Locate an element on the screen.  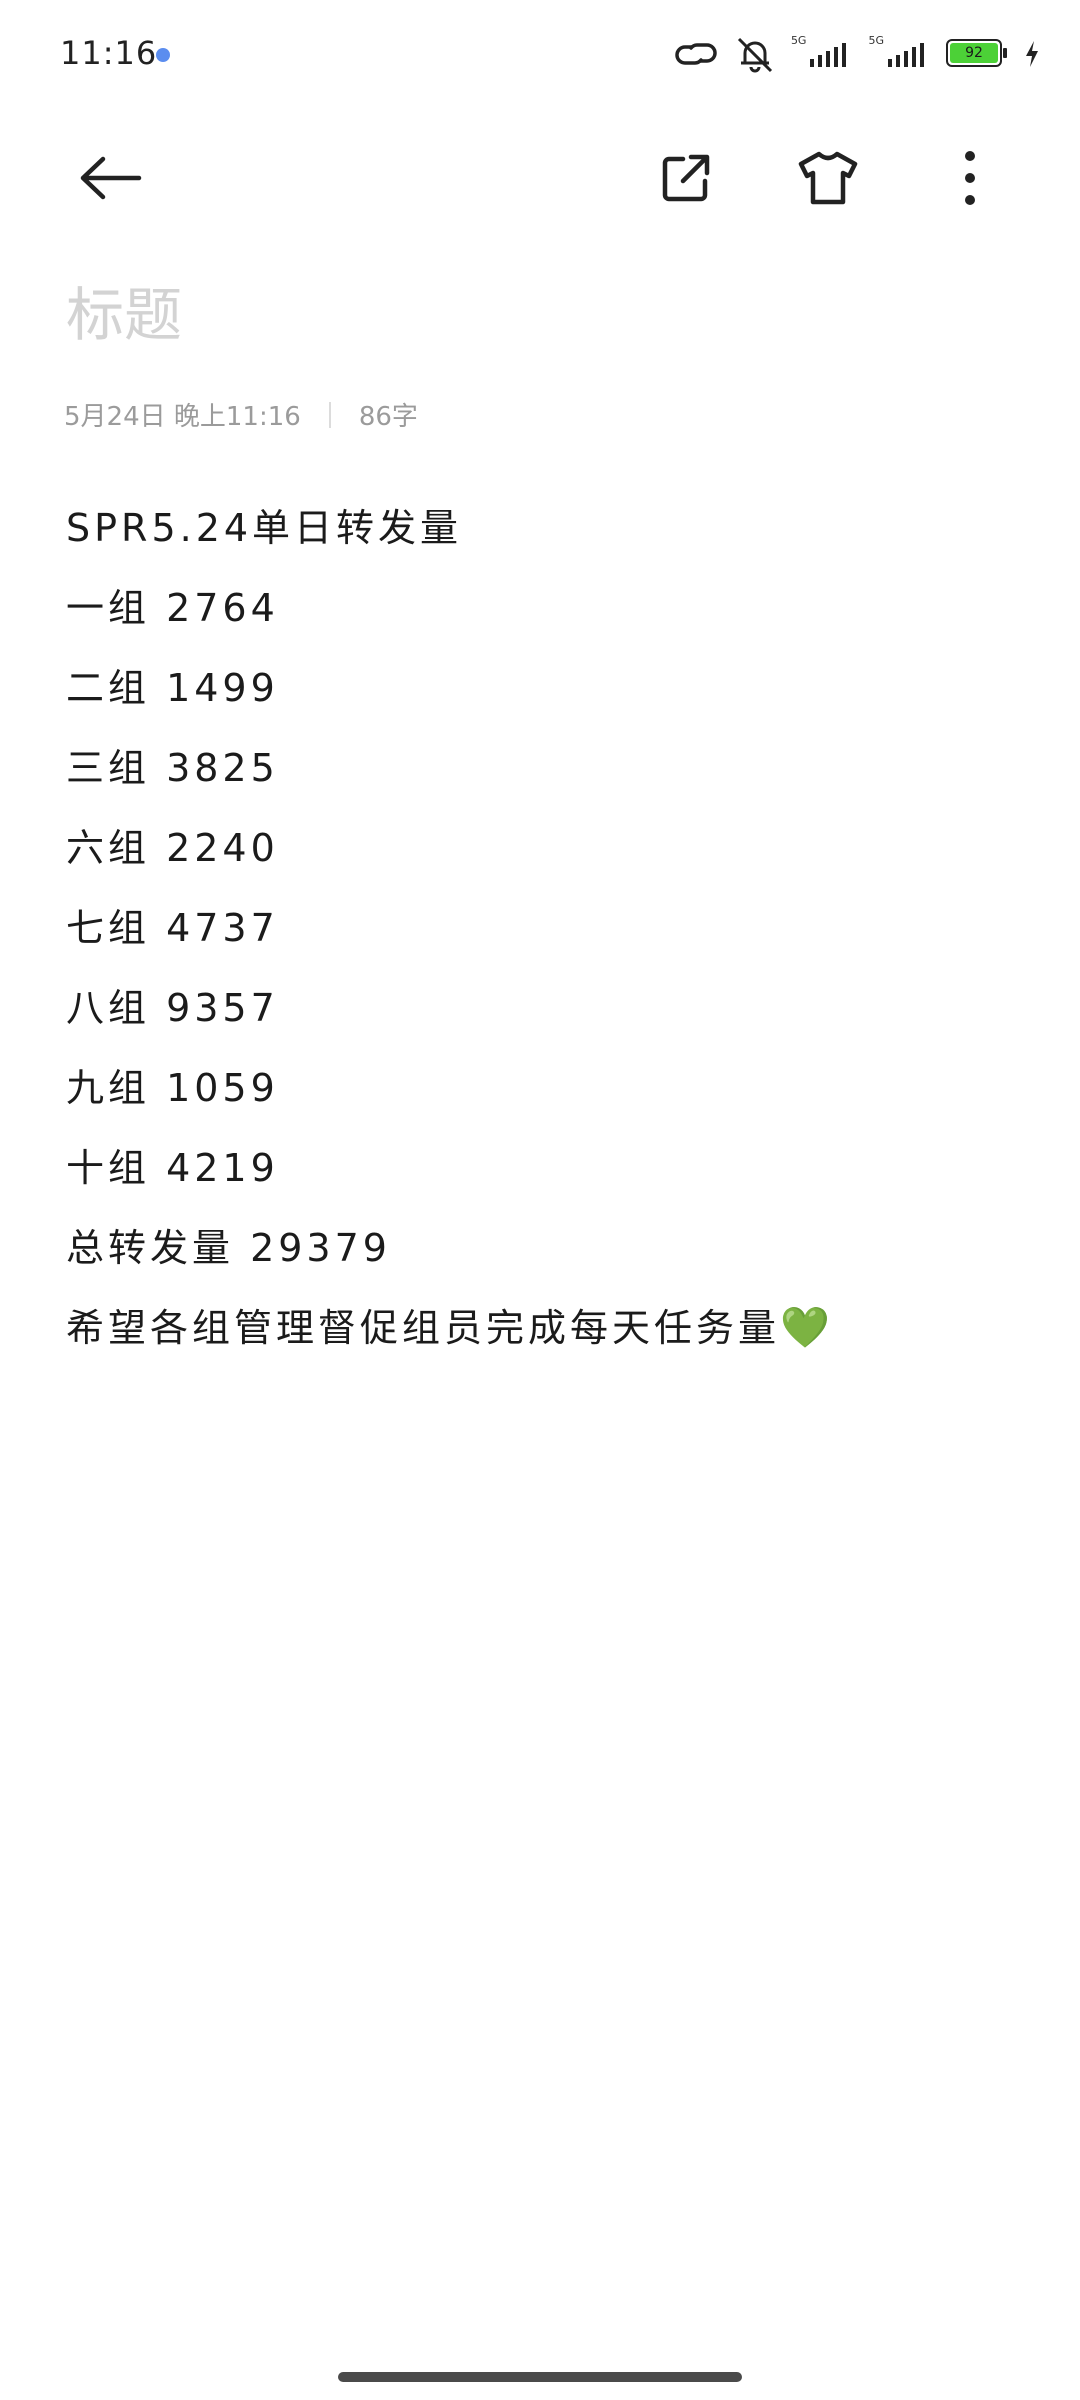
signal-bars-icon is located at coordinates (828, 55).